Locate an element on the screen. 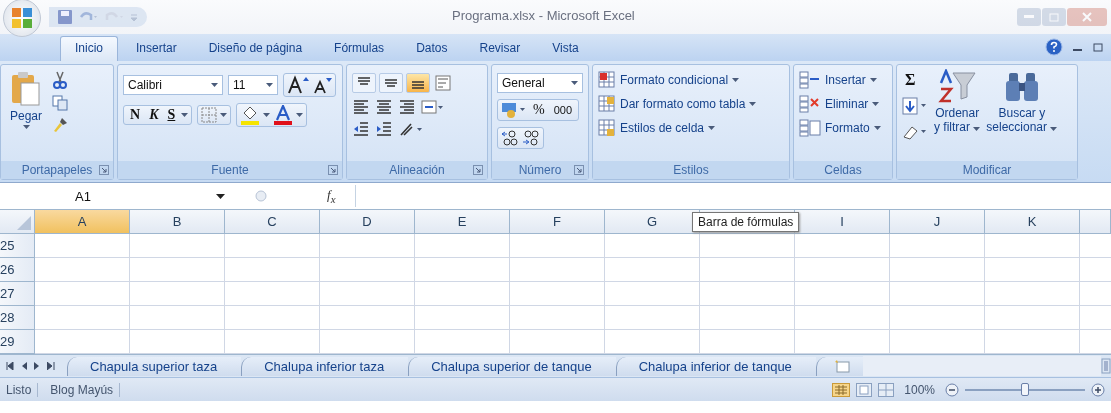 The height and width of the screenshot is (413, 1111). status-text: Listo is located at coordinates (19, 389).